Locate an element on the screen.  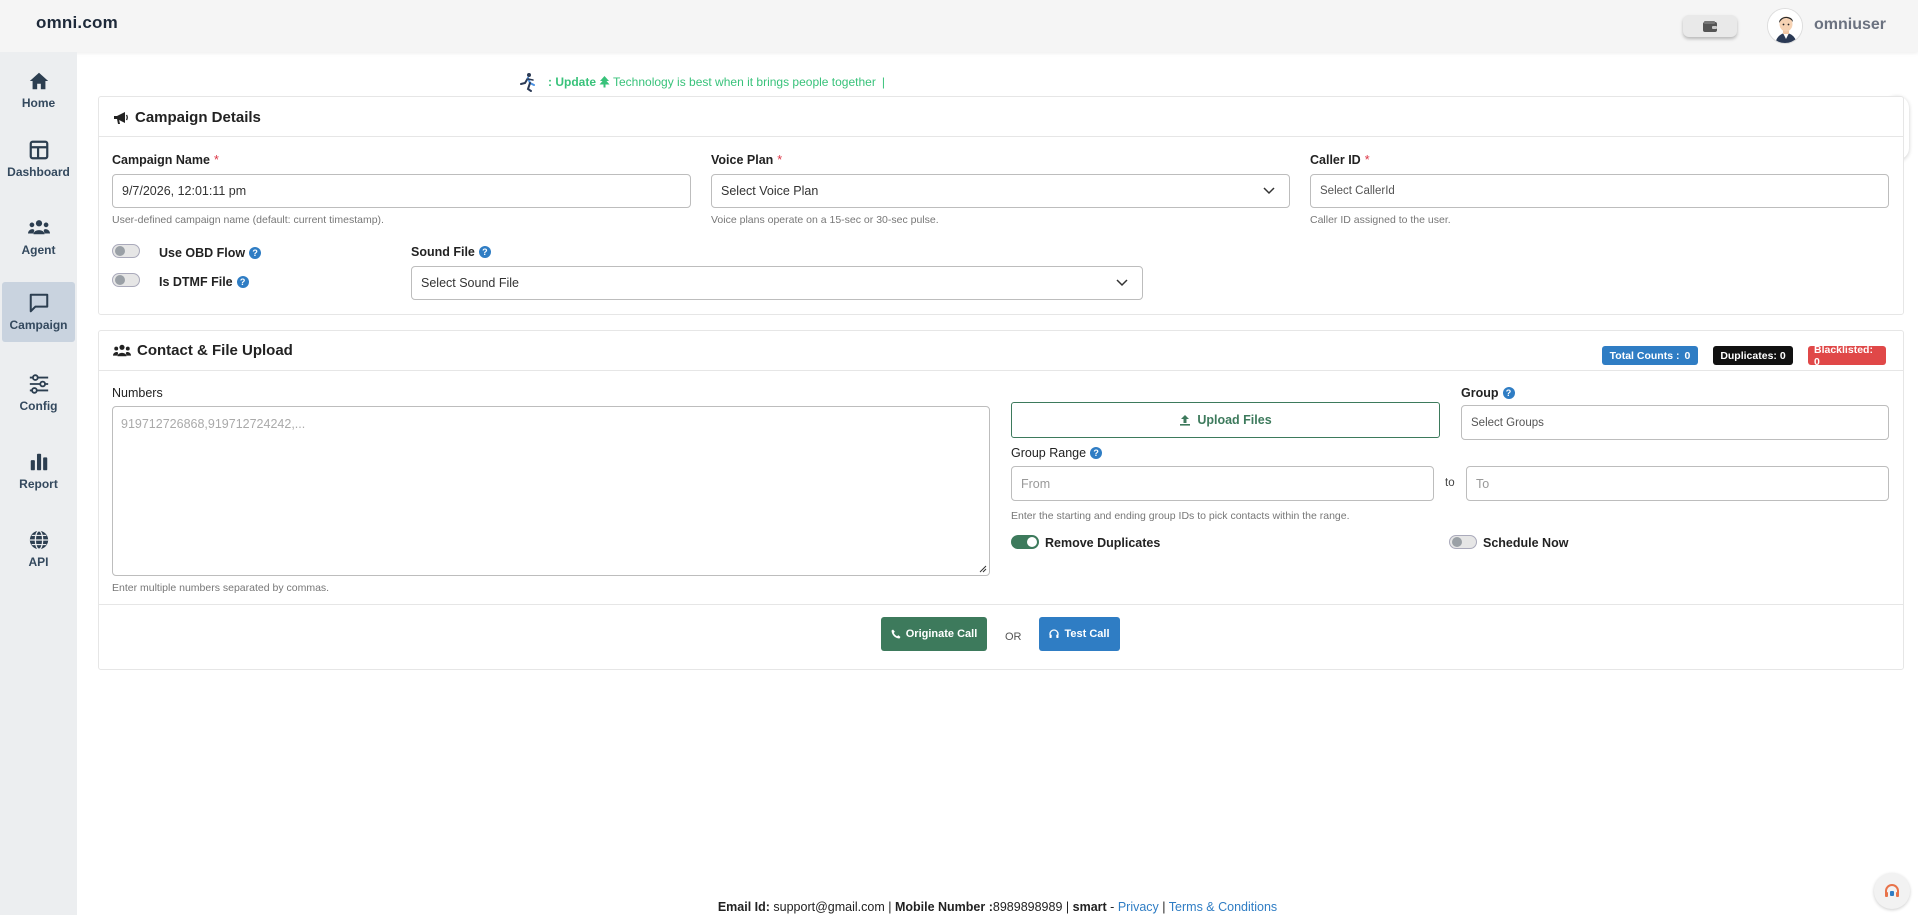
card-divider is located at coordinates (1001, 604).